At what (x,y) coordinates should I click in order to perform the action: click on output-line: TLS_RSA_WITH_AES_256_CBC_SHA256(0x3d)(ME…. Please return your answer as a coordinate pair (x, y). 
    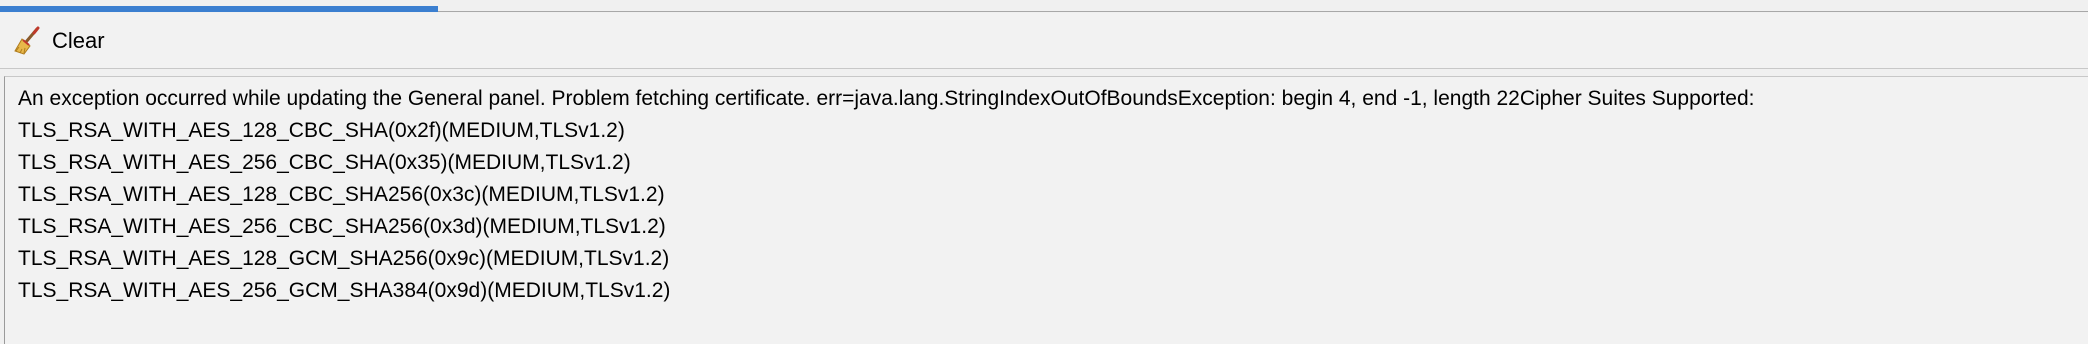
    Looking at the image, I should click on (342, 226).